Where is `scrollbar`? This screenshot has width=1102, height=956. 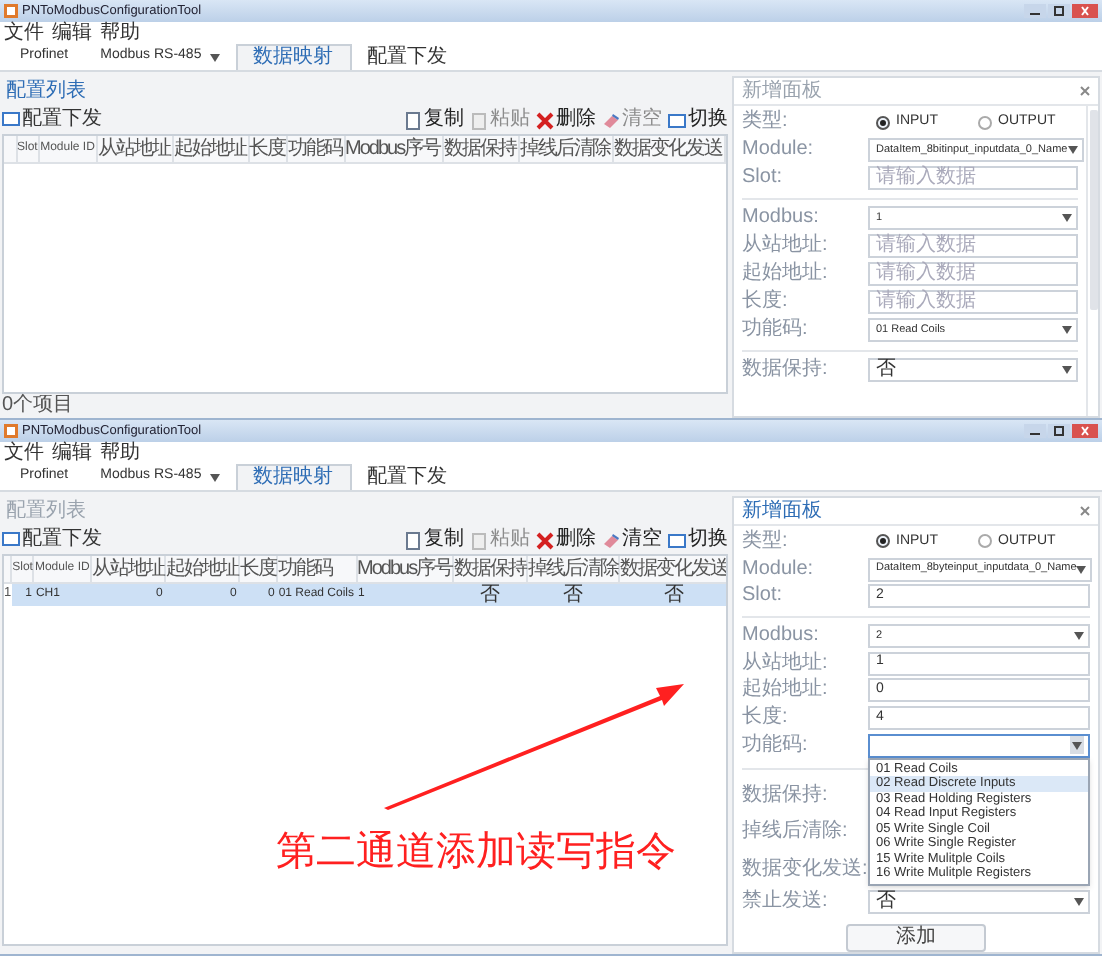
scrollbar is located at coordinates (1092, 261).